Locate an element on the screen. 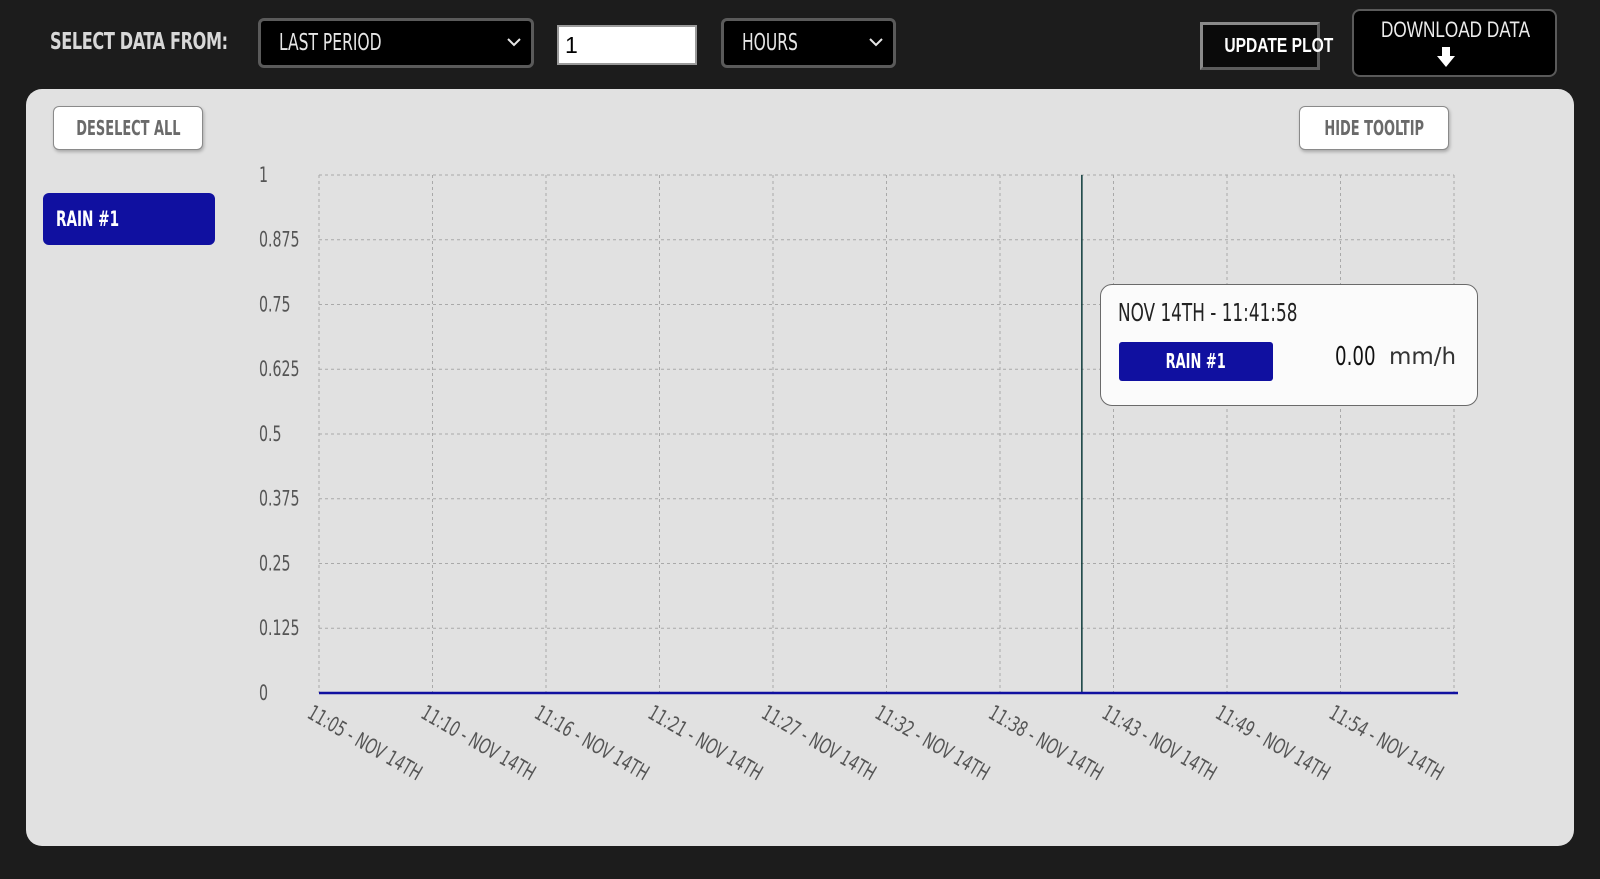 The height and width of the screenshot is (879, 1600). x-tick-label: 11:54 - NOV 14TH is located at coordinates (1386, 743).